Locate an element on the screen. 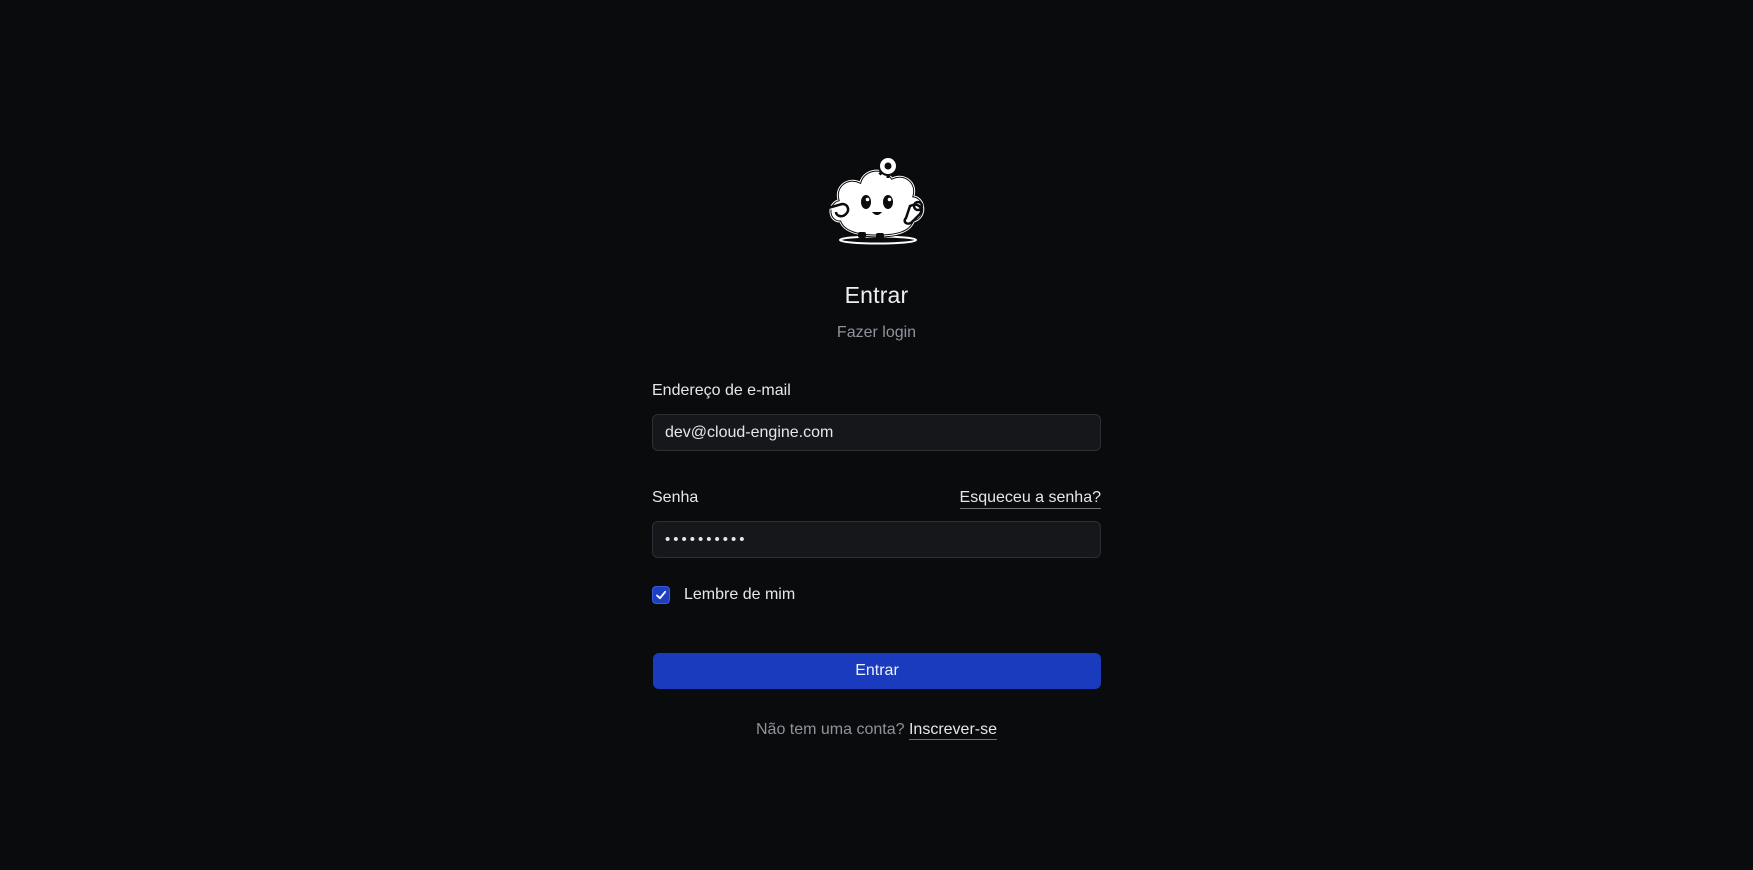  checkmark-icon is located at coordinates (661, 595).